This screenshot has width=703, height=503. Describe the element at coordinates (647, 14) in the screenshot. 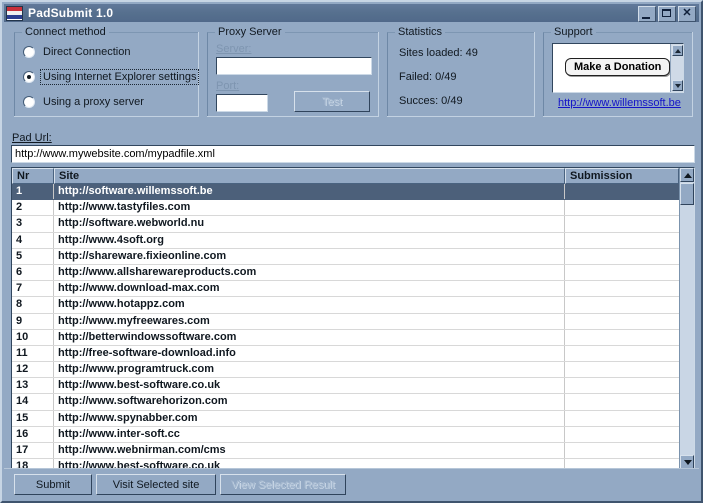

I see `minimize-button` at that location.